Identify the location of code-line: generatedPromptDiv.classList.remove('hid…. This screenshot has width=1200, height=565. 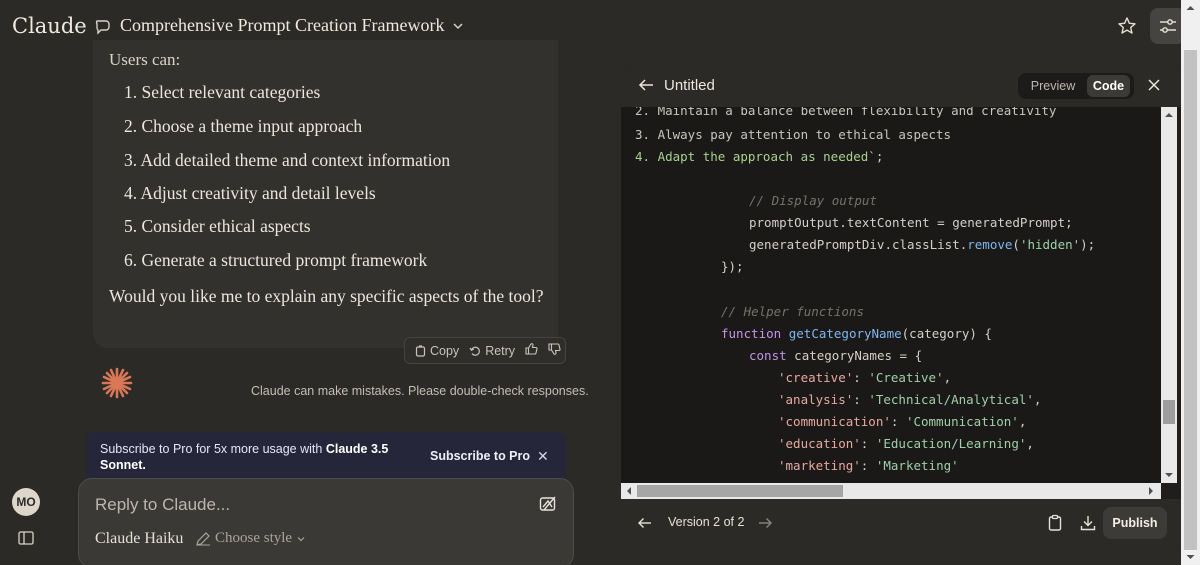
(922, 244).